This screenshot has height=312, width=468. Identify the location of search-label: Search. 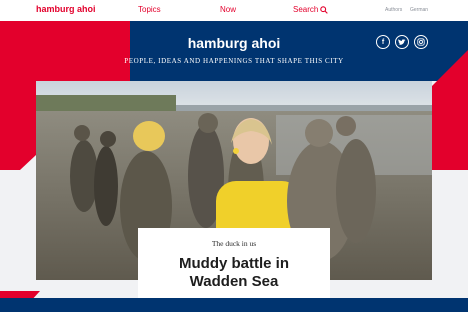
(306, 9).